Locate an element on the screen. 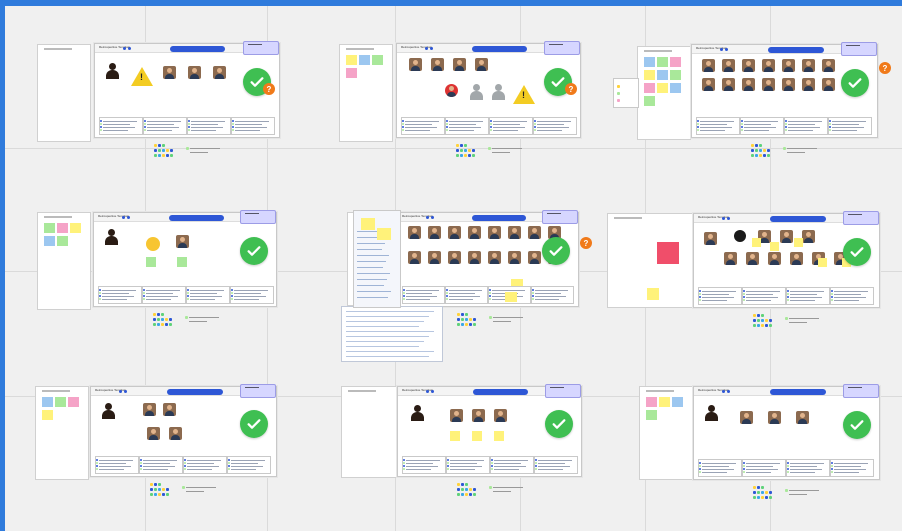 Image resolution: width=902 pixels, height=531 pixels. frame-3-board: Retrospective Template is located at coordinates (784, 90).